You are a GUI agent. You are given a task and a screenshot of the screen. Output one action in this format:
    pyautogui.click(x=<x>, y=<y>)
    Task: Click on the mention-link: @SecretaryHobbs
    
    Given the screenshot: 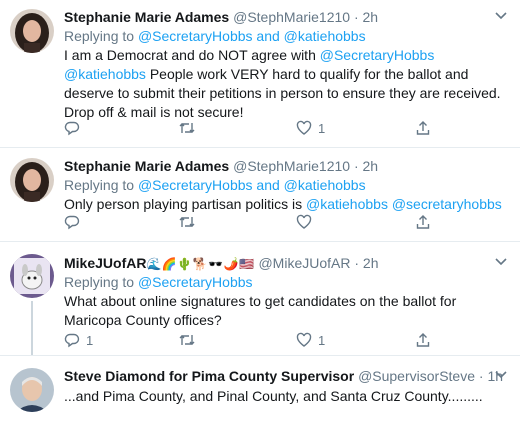 What is the action you would take?
    pyautogui.click(x=377, y=55)
    